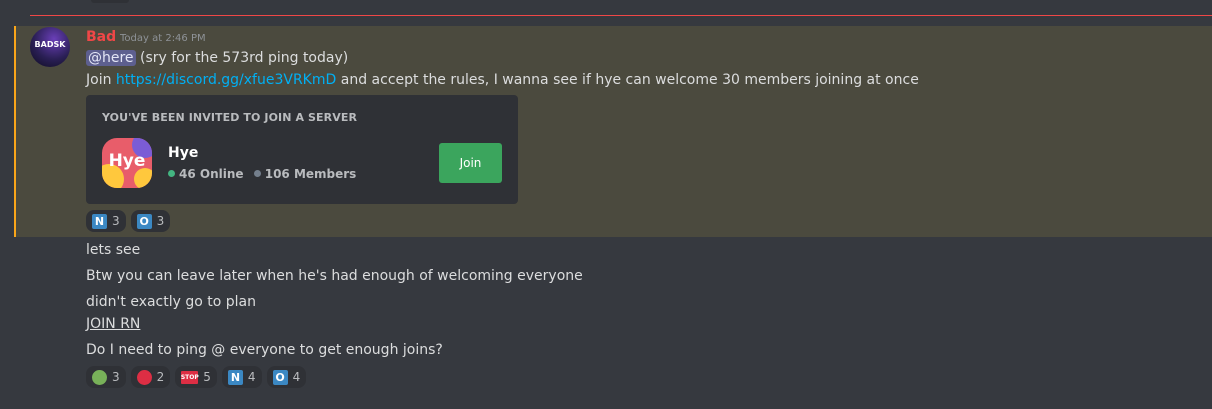 The height and width of the screenshot is (409, 1212). What do you see at coordinates (163, 38) in the screenshot?
I see `message-timestamp: Today at 2:46 PM` at bounding box center [163, 38].